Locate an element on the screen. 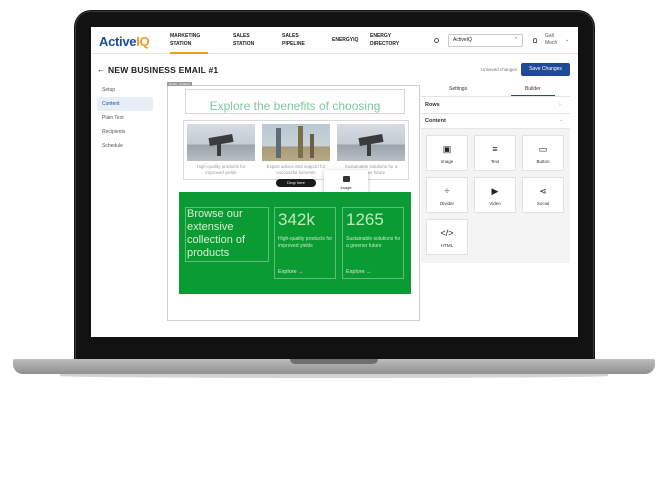 Image resolution: width=668 pixels, height=484 pixels. canvas-tag: Email · Content is located at coordinates (179, 84).